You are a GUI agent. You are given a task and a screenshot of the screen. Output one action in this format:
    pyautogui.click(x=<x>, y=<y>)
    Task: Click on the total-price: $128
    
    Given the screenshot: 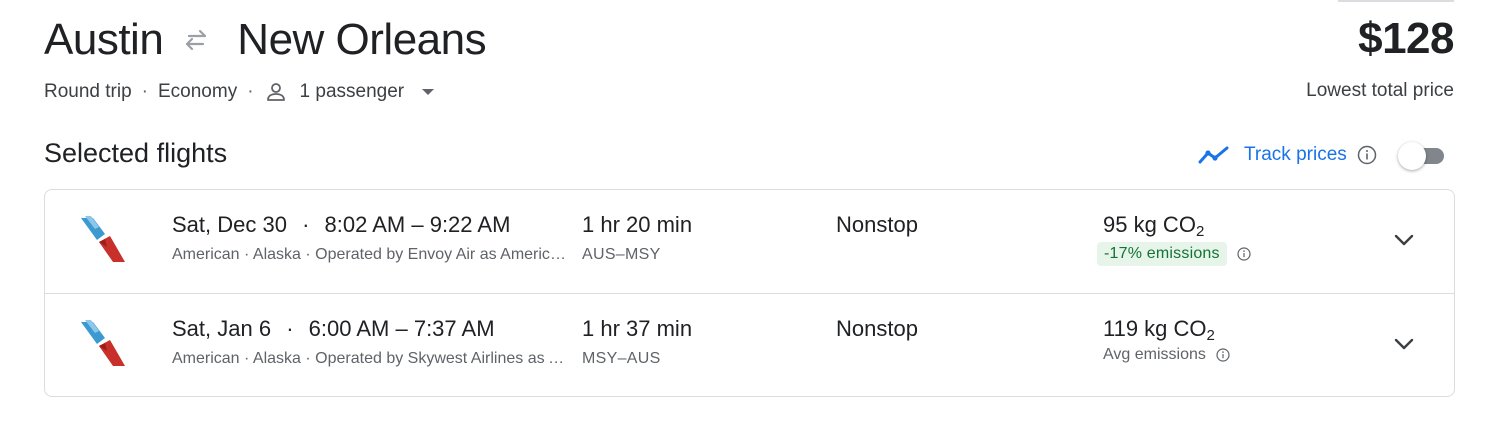 What is the action you would take?
    pyautogui.click(x=1406, y=38)
    